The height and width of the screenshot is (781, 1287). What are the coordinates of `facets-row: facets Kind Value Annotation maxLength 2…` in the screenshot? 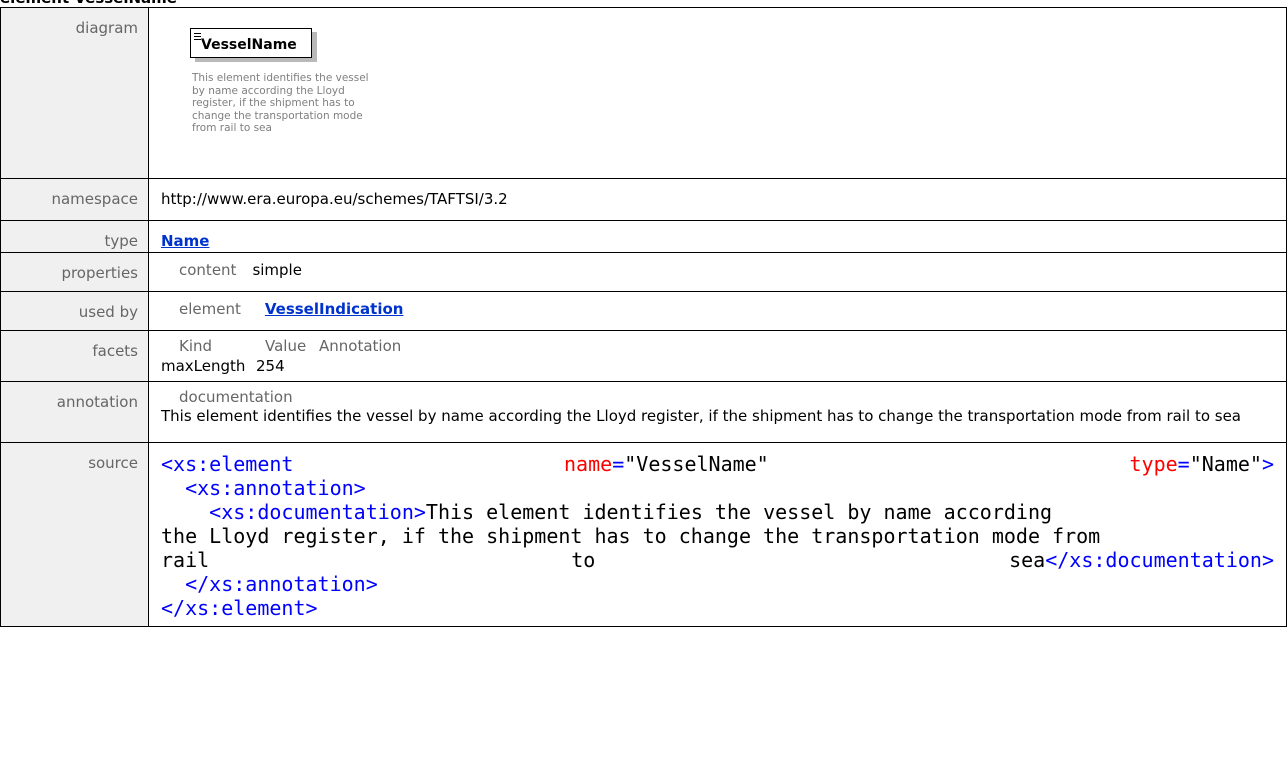 It's located at (643, 356).